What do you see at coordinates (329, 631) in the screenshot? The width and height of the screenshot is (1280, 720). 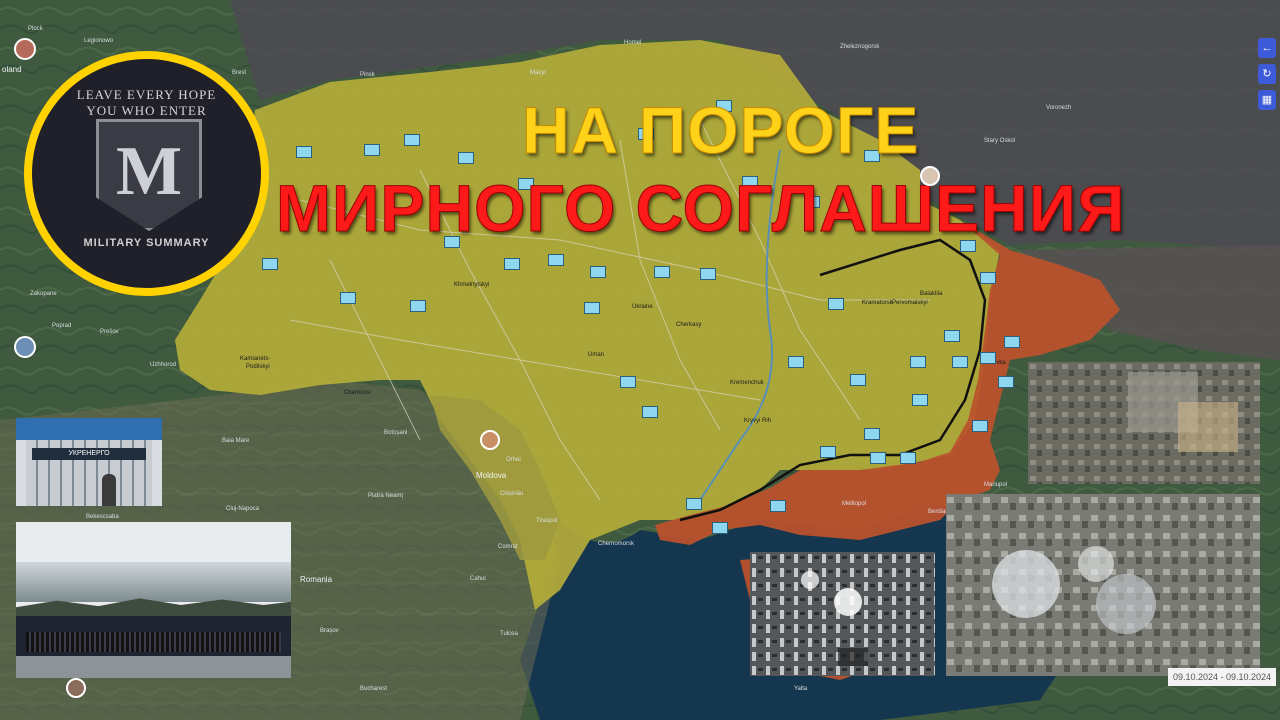 I see `svg-text: Brașov` at bounding box center [329, 631].